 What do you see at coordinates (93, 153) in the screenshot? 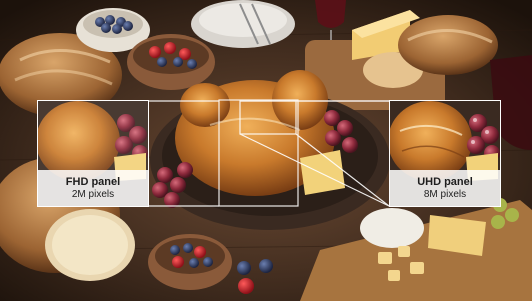
I see `fhd-panel-callout: FHD panel 2M pixels` at bounding box center [93, 153].